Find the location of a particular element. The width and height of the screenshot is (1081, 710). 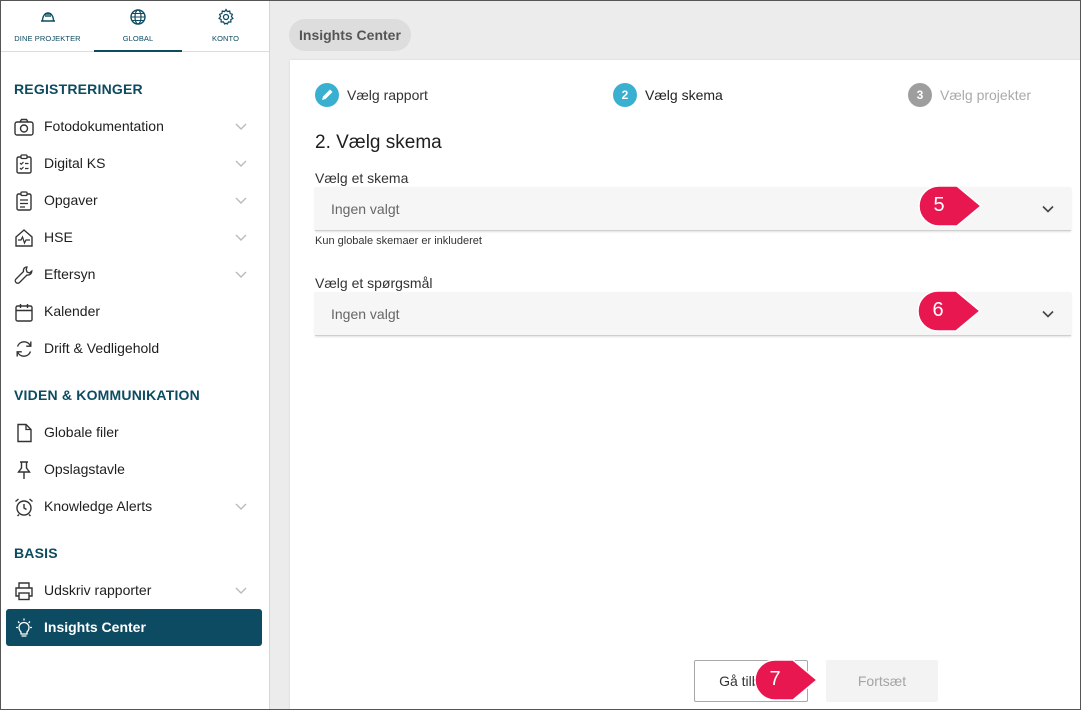

sidebar-item-eftersyn: Eftersyn is located at coordinates (134, 274).